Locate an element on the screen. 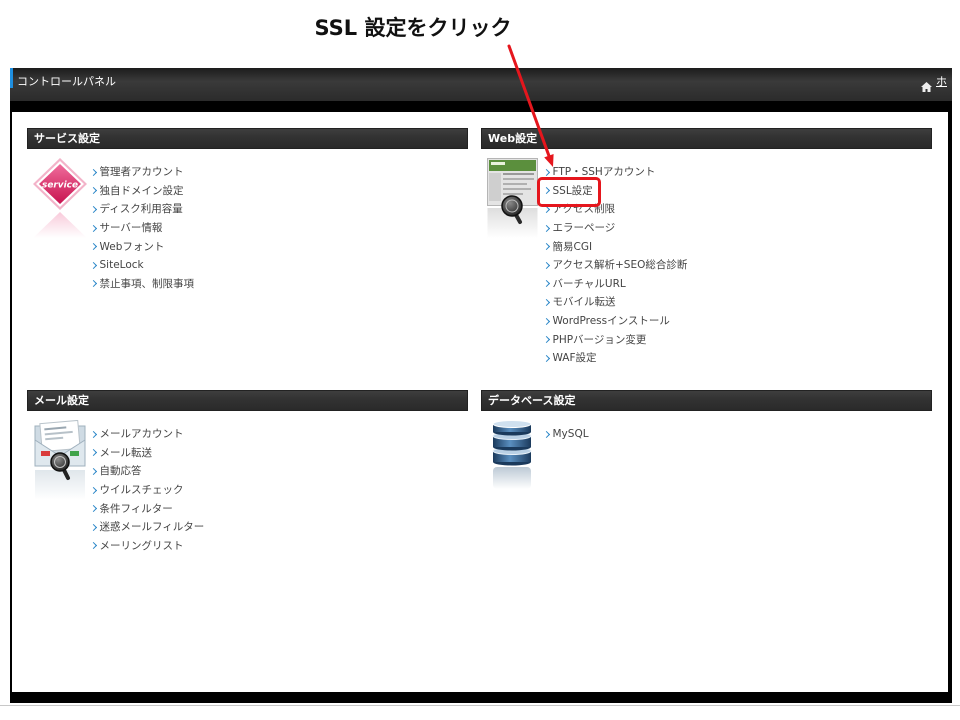 This screenshot has width=960, height=720. link-label: サーバー情報 is located at coordinates (131, 228).